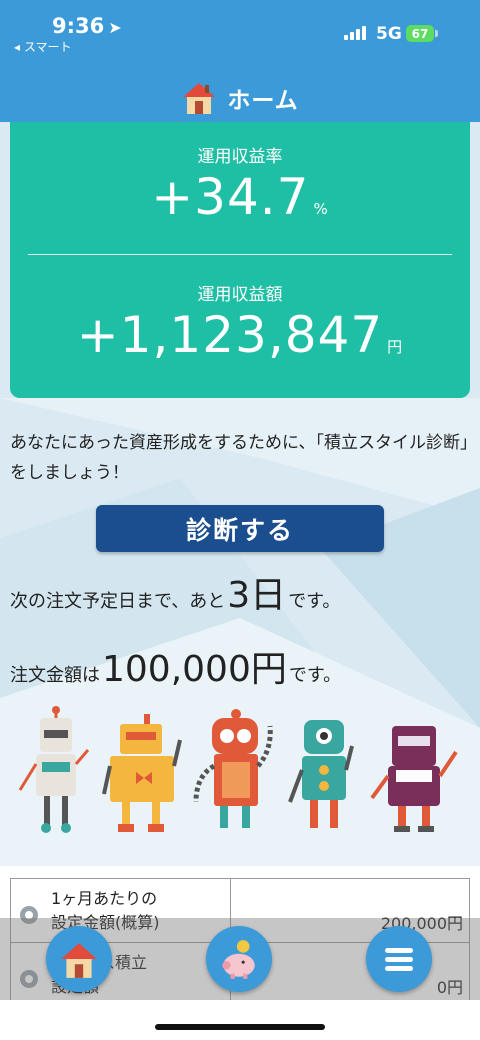 This screenshot has width=480, height=1040. Describe the element at coordinates (240, 528) in the screenshot. I see `diagnose-button: 診断する` at that location.